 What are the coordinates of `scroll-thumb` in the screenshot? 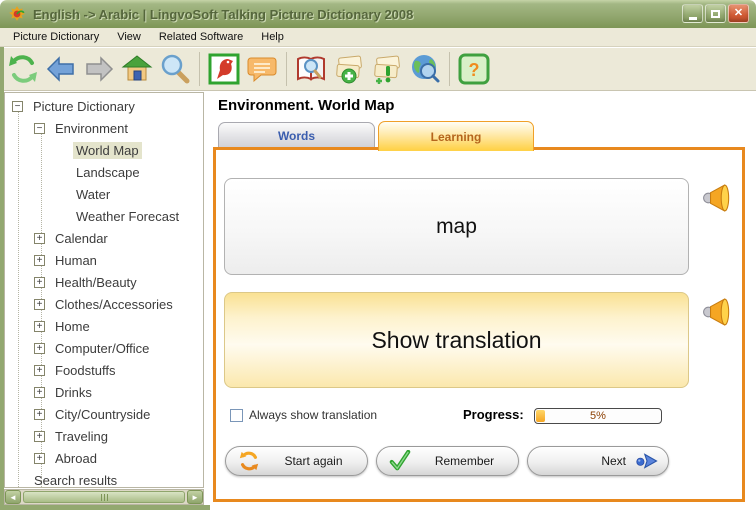 It's located at (104, 497).